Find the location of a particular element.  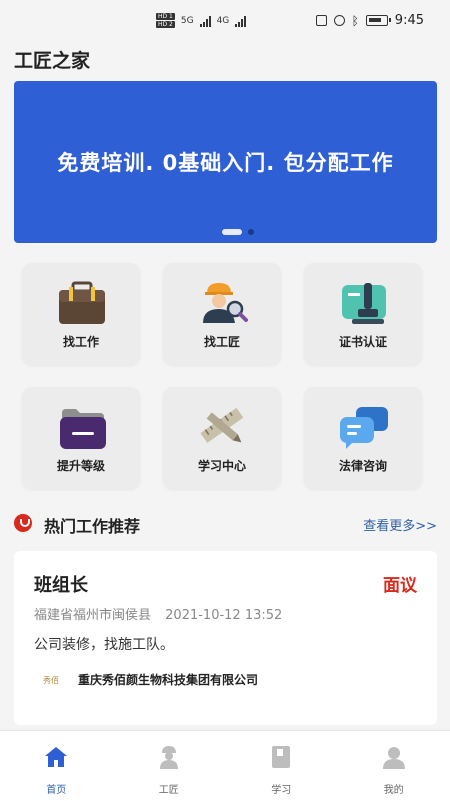

hd2-badge: HD 2 is located at coordinates (165, 24).